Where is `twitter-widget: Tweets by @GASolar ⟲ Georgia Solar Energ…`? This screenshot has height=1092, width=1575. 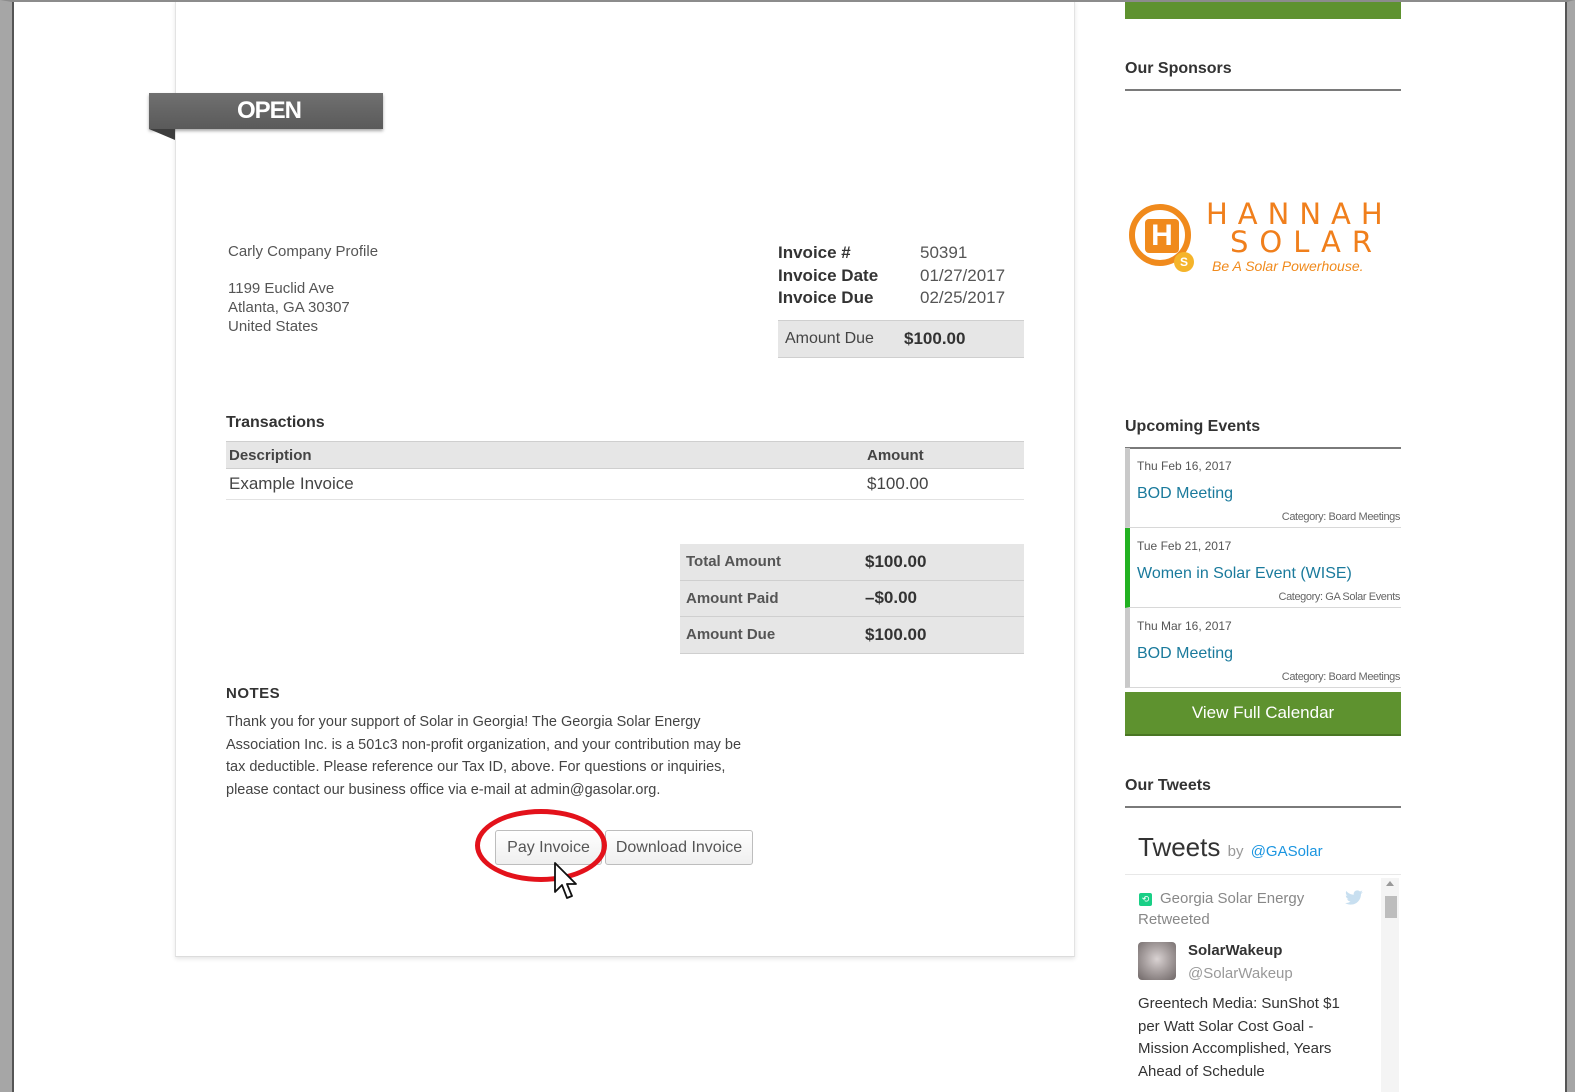
twitter-widget: Tweets by @GASolar ⟲ Georgia Solar Energ… is located at coordinates (1263, 957).